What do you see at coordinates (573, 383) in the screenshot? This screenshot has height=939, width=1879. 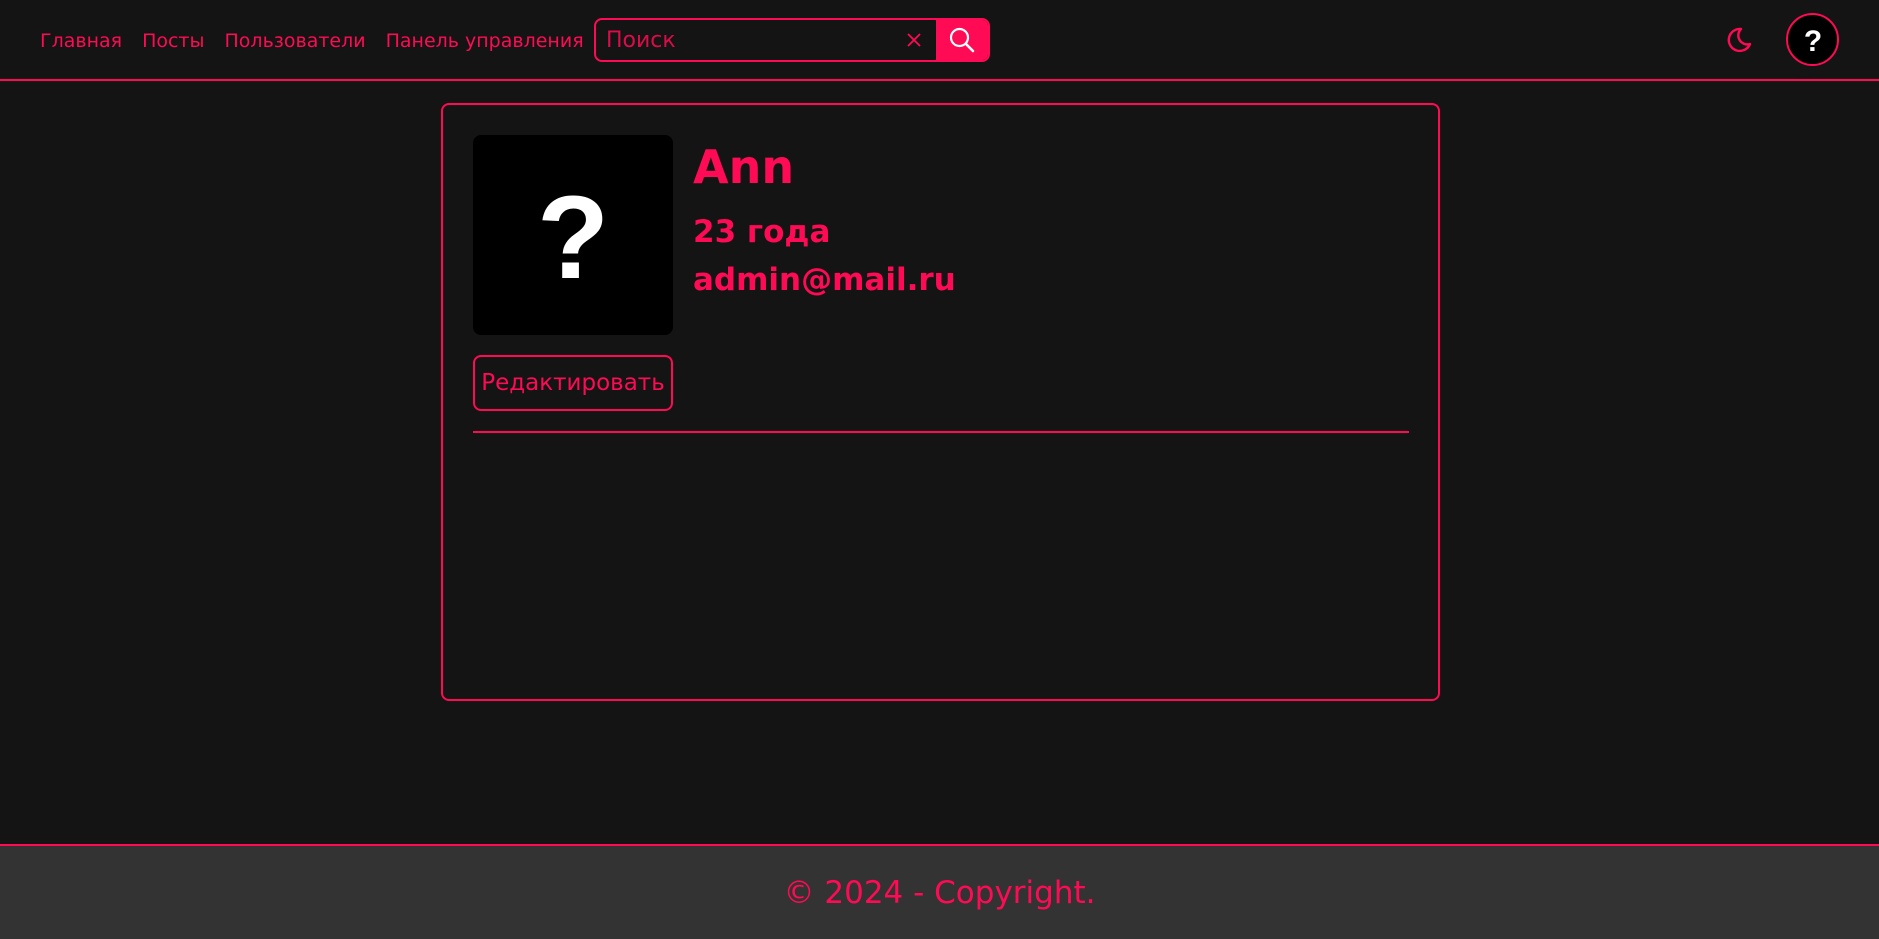 I see `edit-profile-button: Редактировать` at bounding box center [573, 383].